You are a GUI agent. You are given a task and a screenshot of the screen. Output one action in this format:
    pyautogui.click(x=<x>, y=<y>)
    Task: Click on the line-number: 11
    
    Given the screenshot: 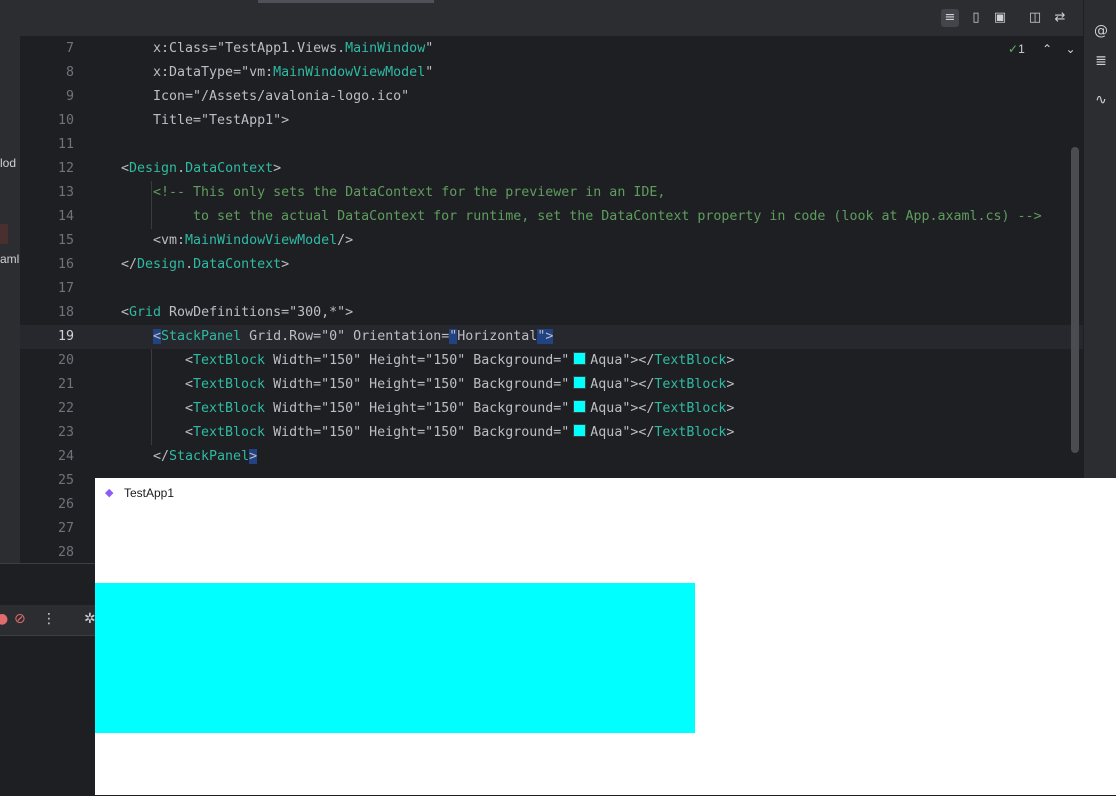 What is the action you would take?
    pyautogui.click(x=65, y=144)
    